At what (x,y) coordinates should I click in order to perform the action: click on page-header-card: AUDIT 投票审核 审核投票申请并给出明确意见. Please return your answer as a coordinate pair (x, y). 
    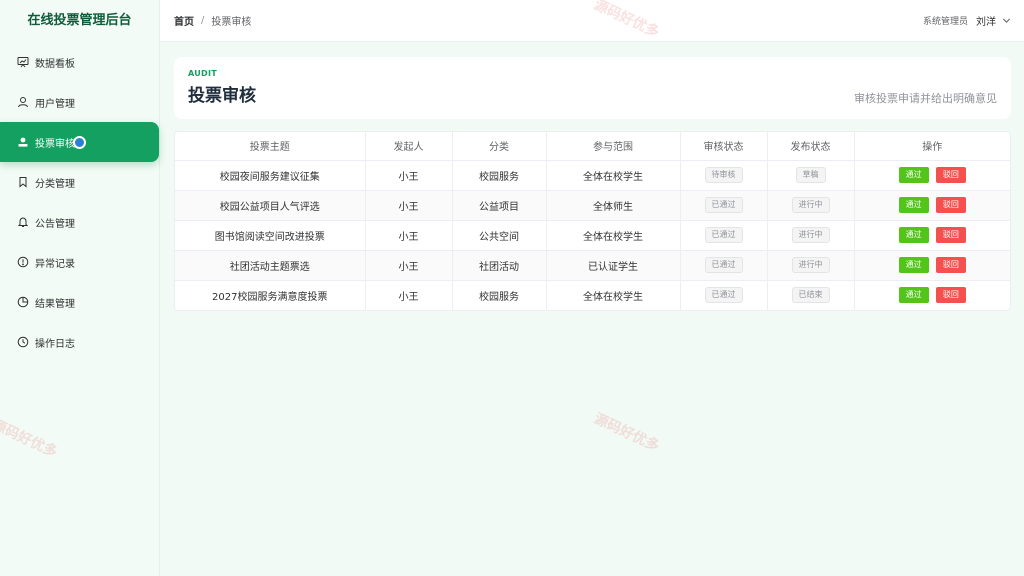
    Looking at the image, I should click on (592, 88).